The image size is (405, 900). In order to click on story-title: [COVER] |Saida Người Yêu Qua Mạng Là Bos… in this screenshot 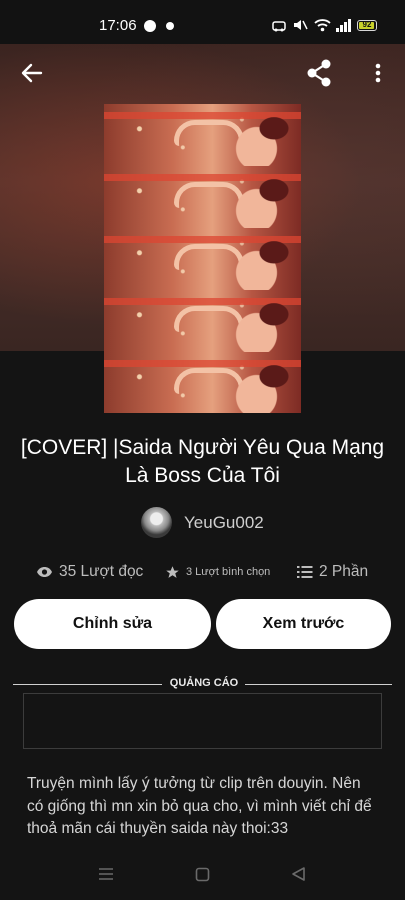, I will do `click(202, 461)`.